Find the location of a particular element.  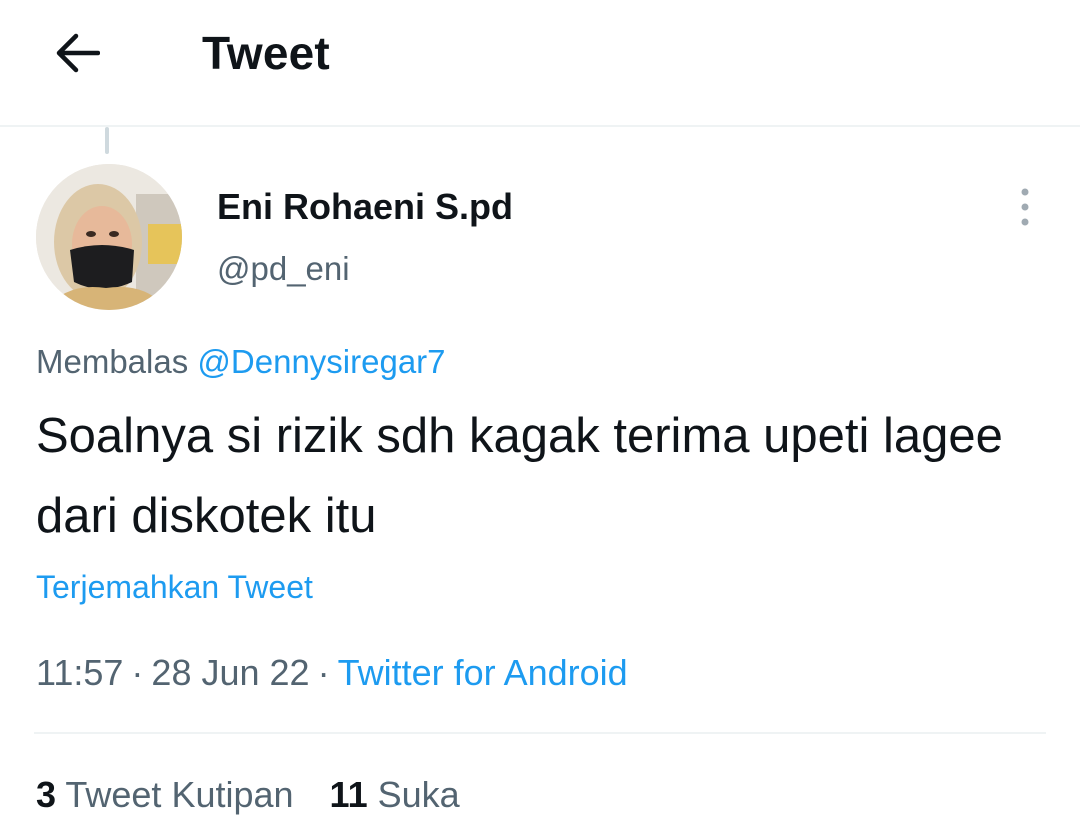

reply-mention-link: @Dennysiregar7 is located at coordinates (321, 361).